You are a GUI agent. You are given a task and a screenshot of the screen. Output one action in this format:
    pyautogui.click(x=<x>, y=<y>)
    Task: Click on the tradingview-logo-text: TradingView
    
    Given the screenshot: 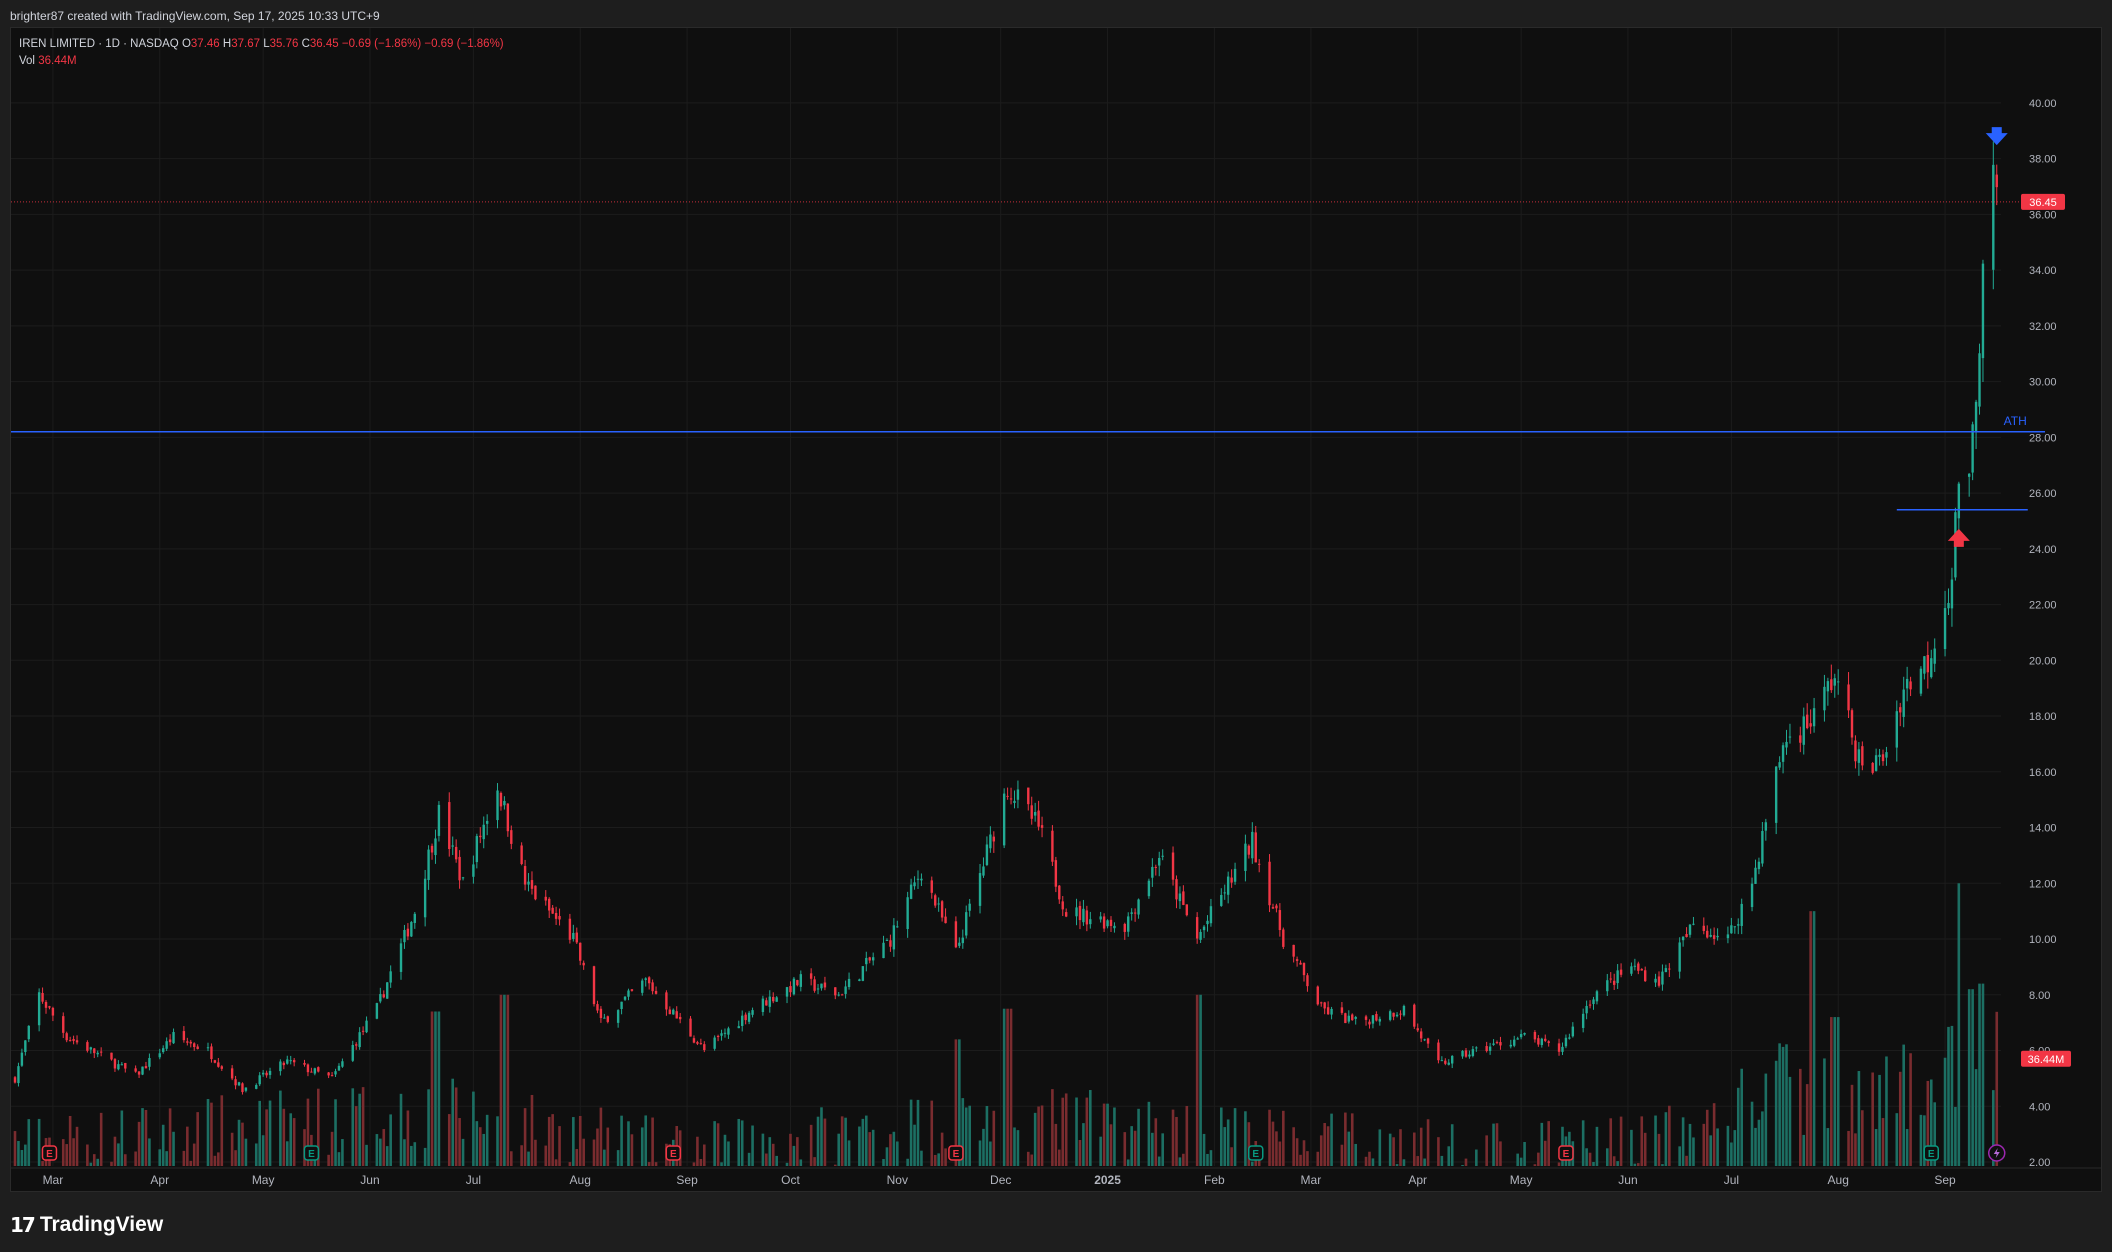 What is the action you would take?
    pyautogui.click(x=101, y=1224)
    